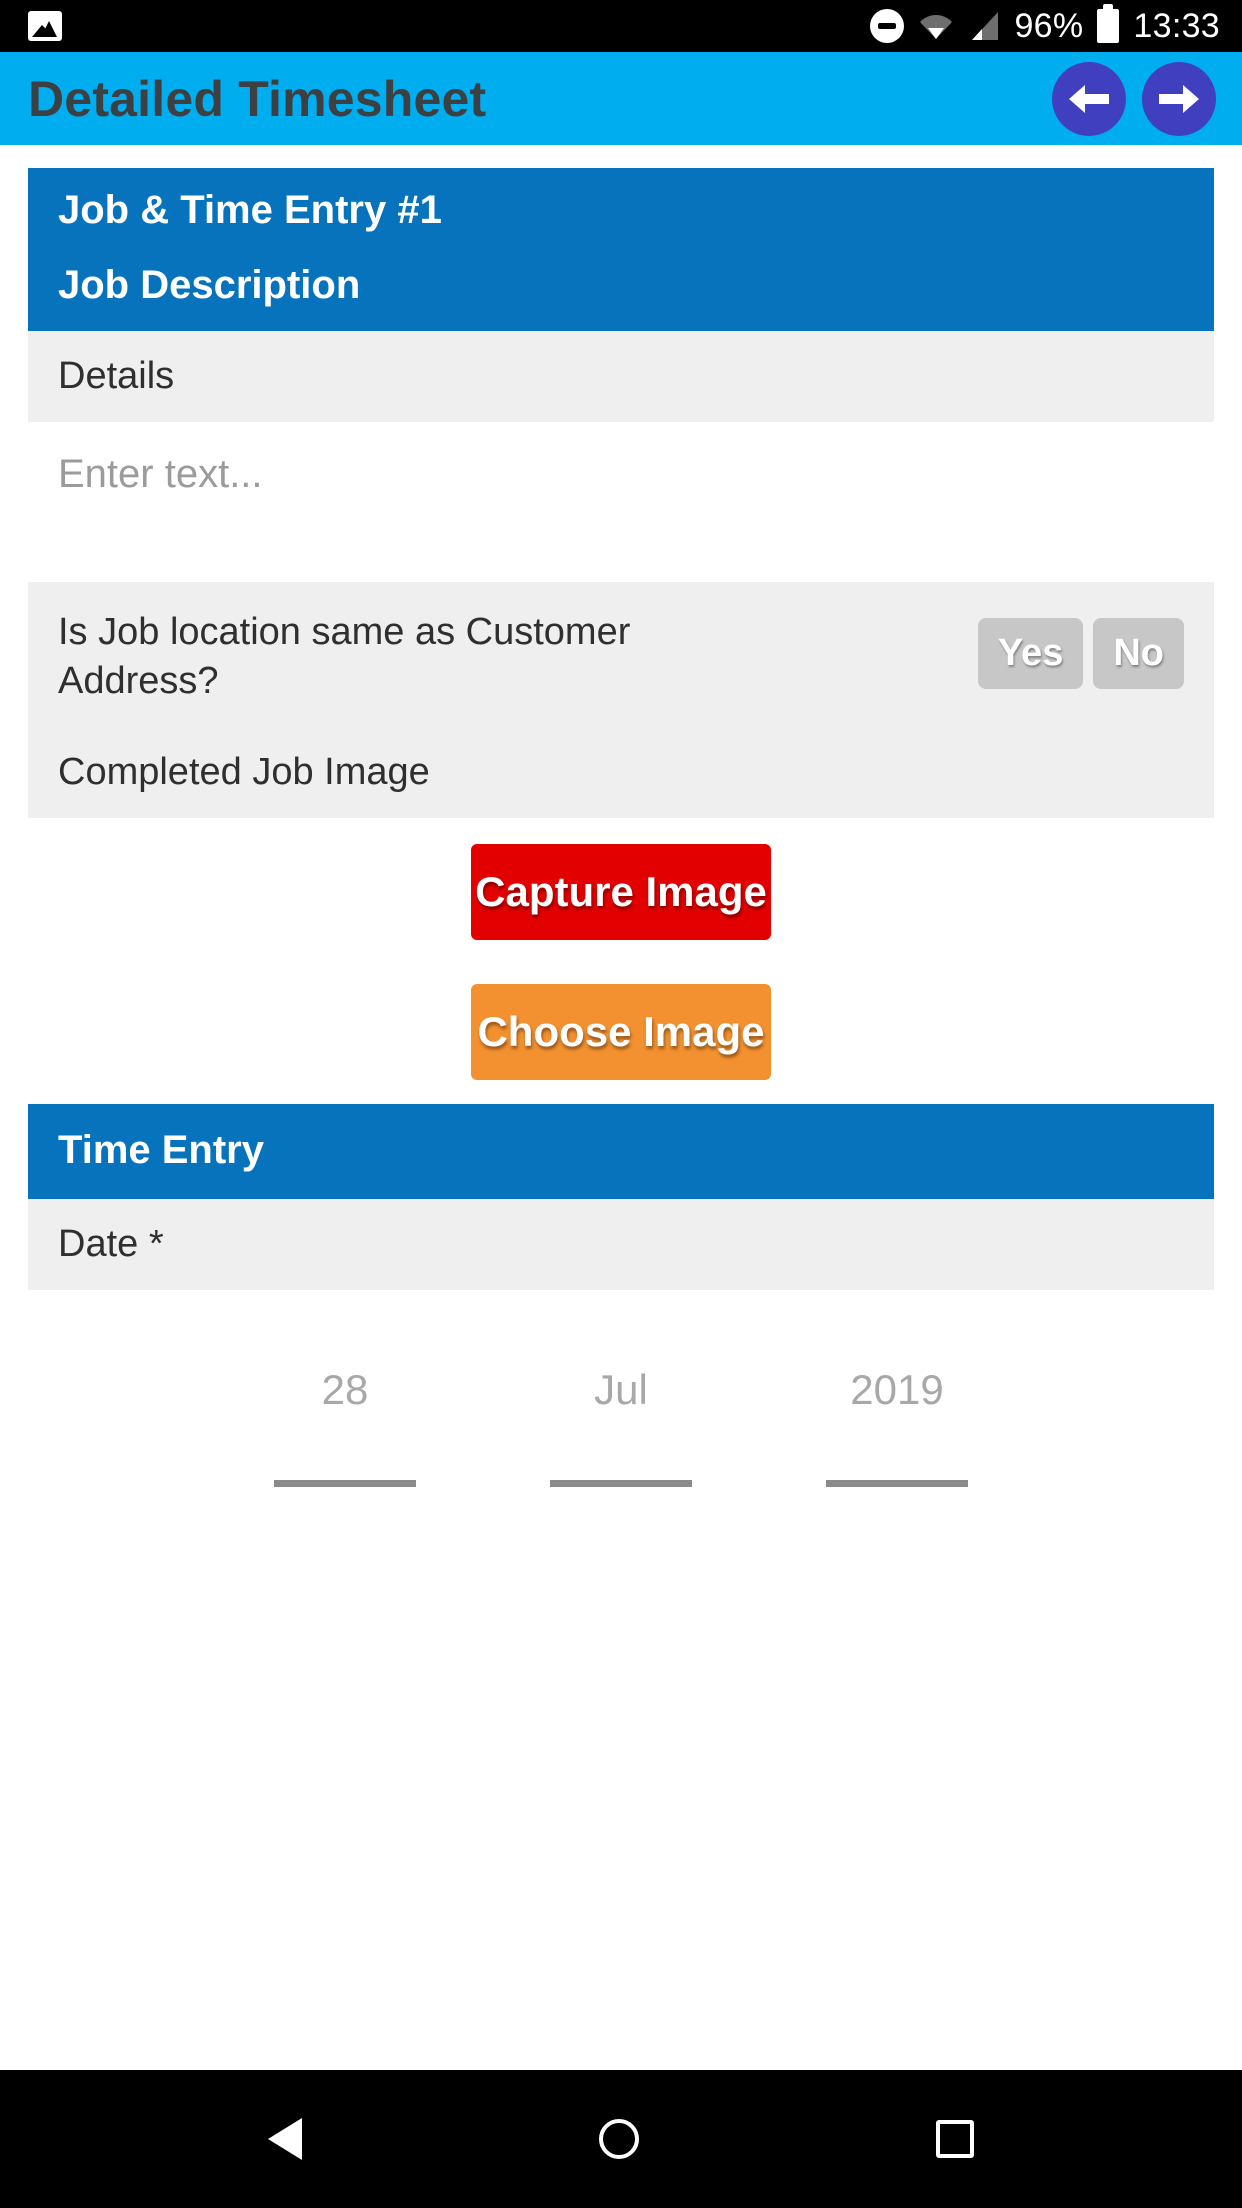 This screenshot has height=2208, width=1242. I want to click on completed-job-image-label: Completed Job Image, so click(244, 772).